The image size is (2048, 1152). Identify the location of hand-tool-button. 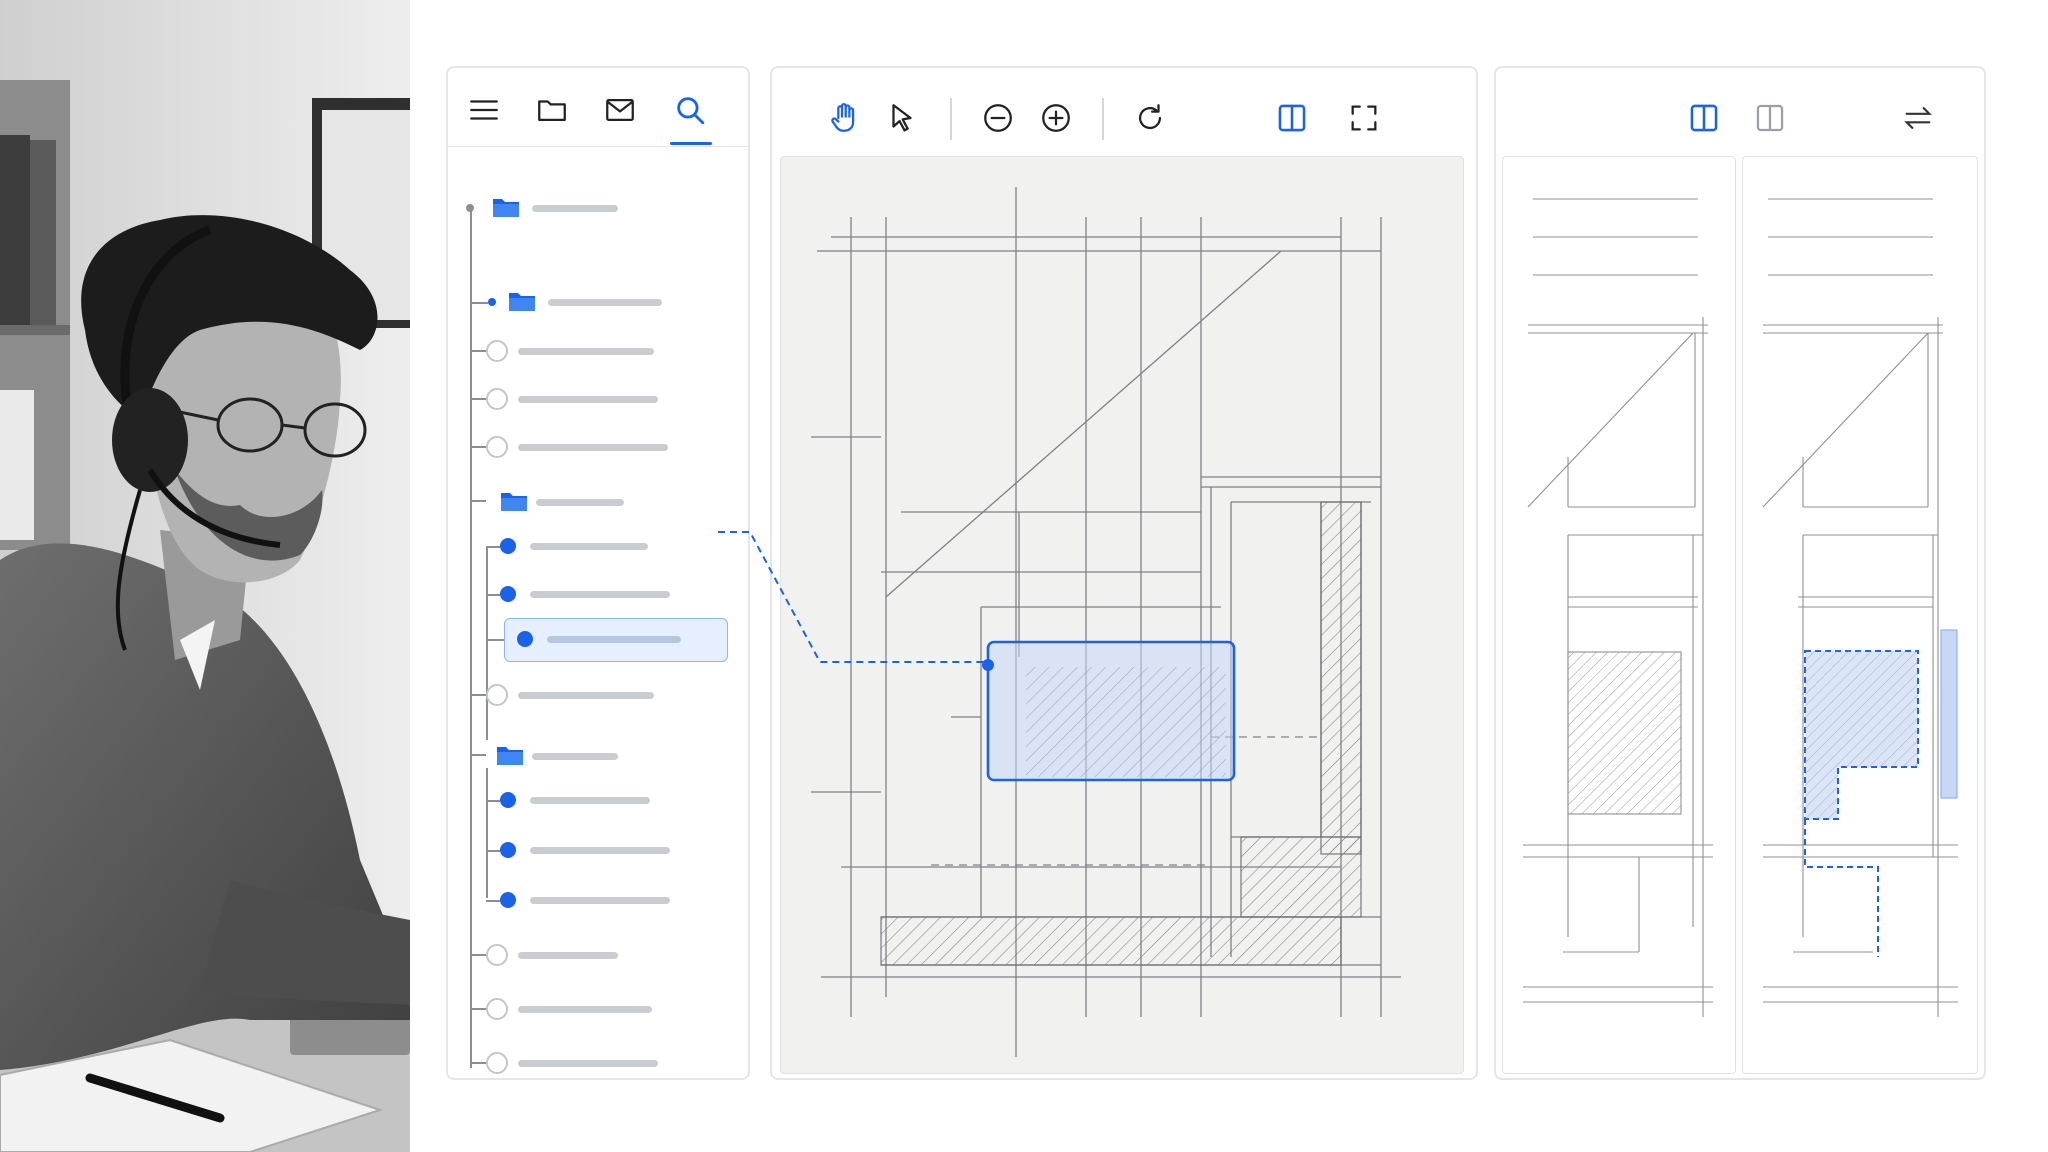
(844, 118).